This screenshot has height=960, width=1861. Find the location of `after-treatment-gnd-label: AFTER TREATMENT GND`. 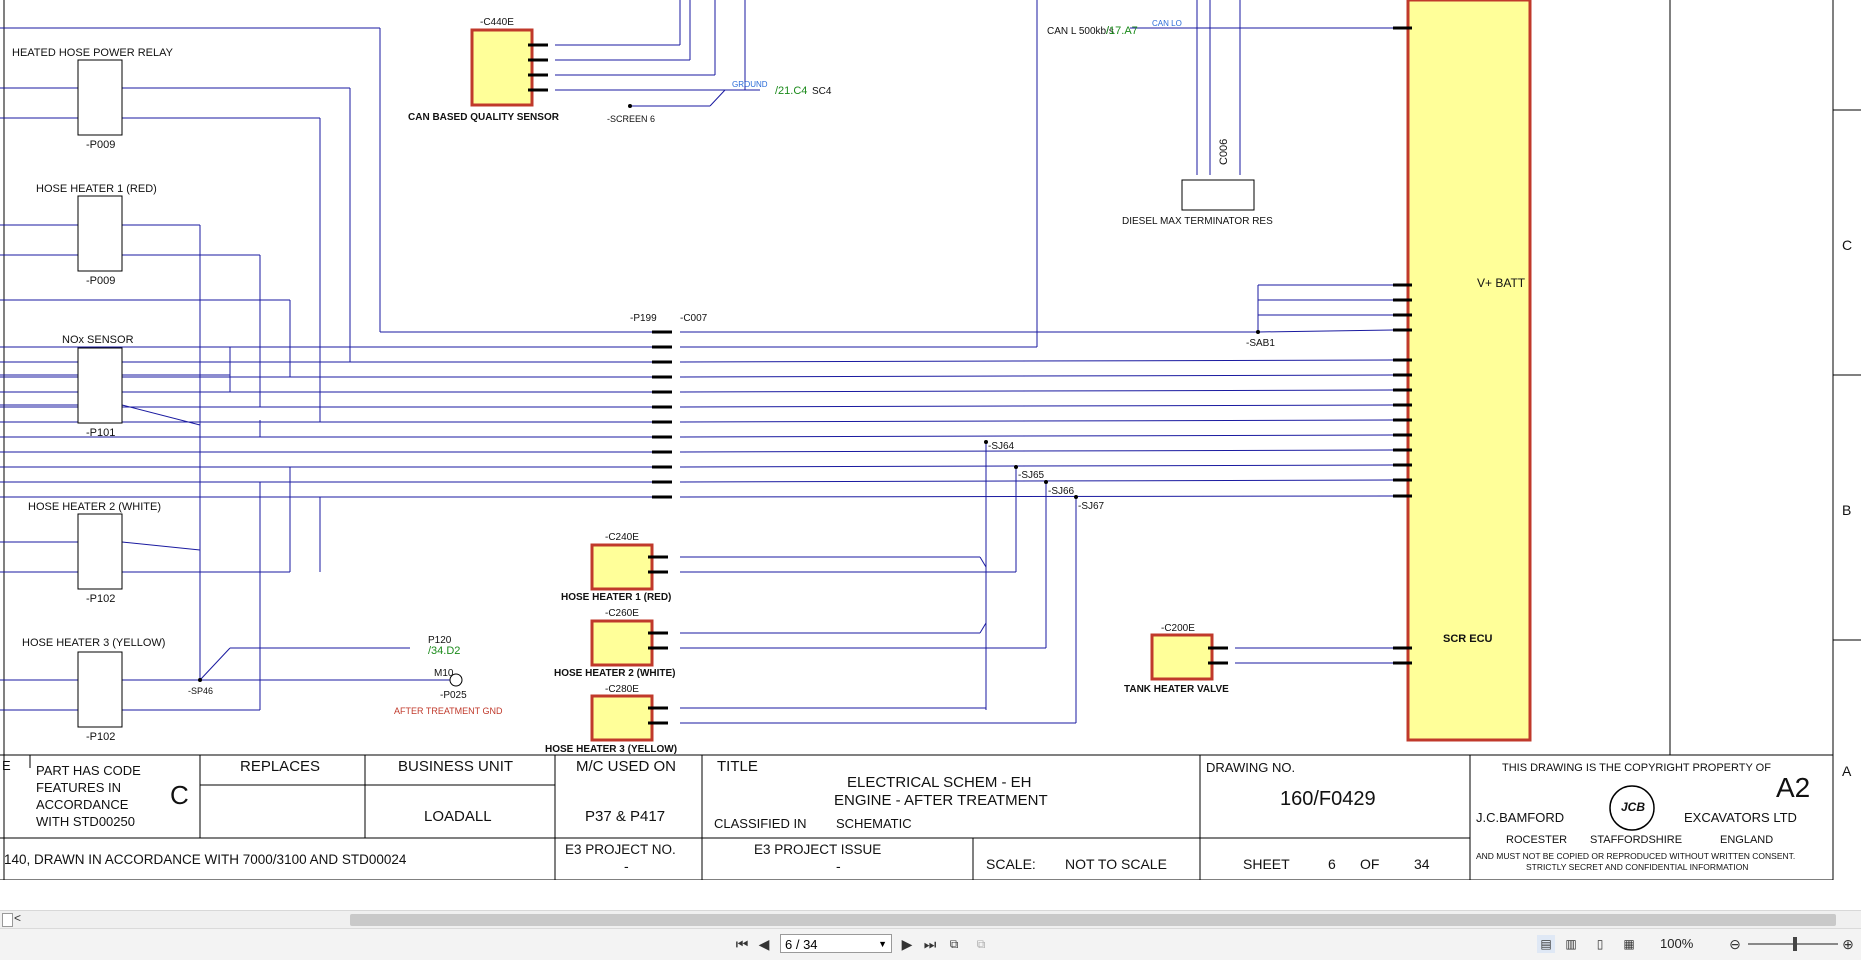

after-treatment-gnd-label: AFTER TREATMENT GND is located at coordinates (448, 711).